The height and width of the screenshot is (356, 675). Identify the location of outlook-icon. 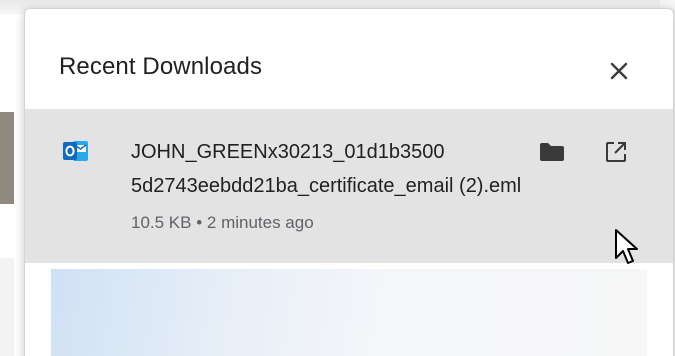
(75, 151).